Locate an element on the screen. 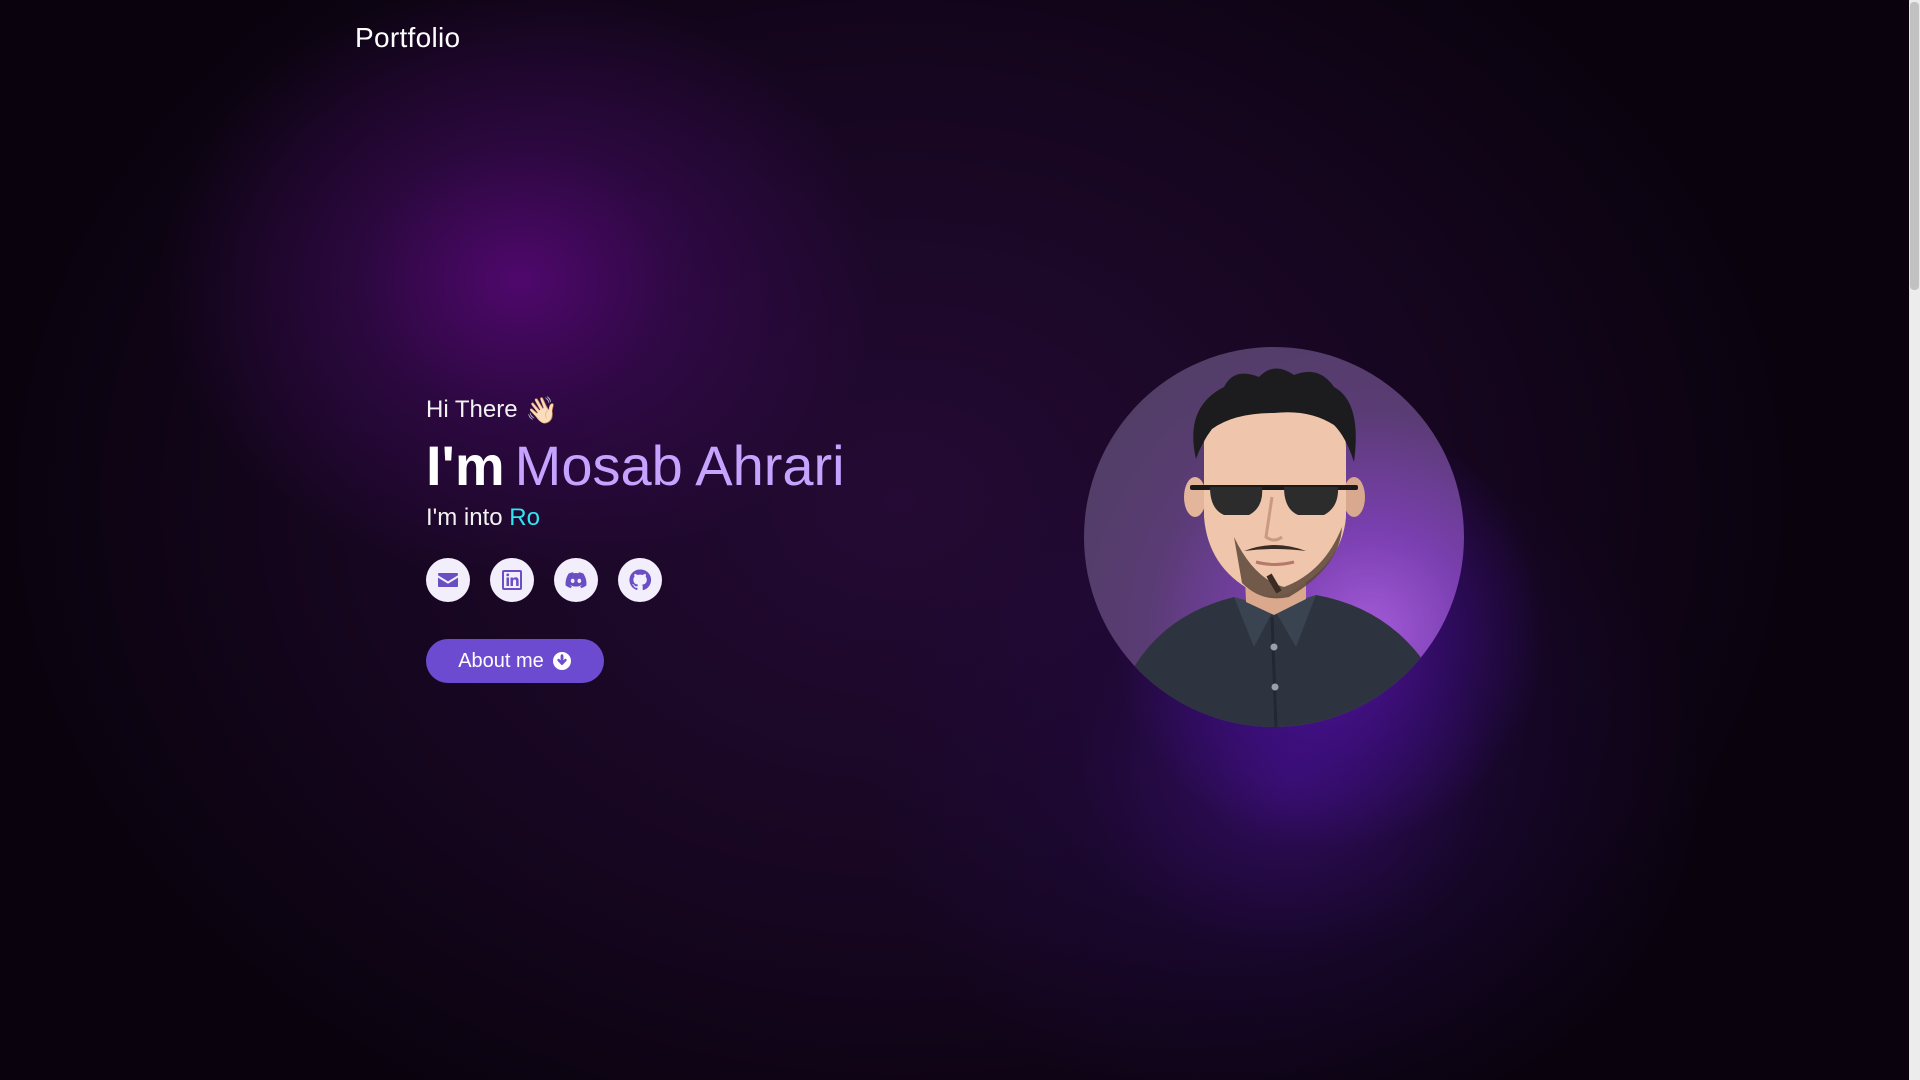 The image size is (1920, 1080). about-me-button: About me is located at coordinates (515, 661).